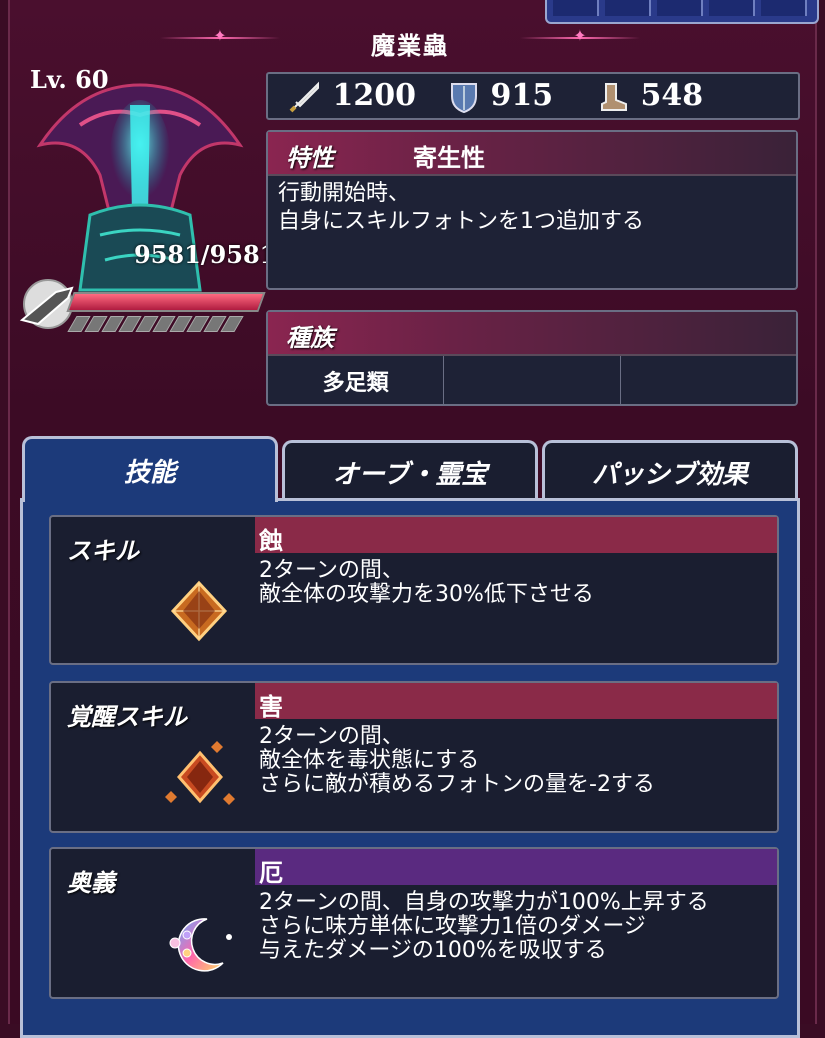  What do you see at coordinates (310, 338) in the screenshot?
I see `race-label: 種族` at bounding box center [310, 338].